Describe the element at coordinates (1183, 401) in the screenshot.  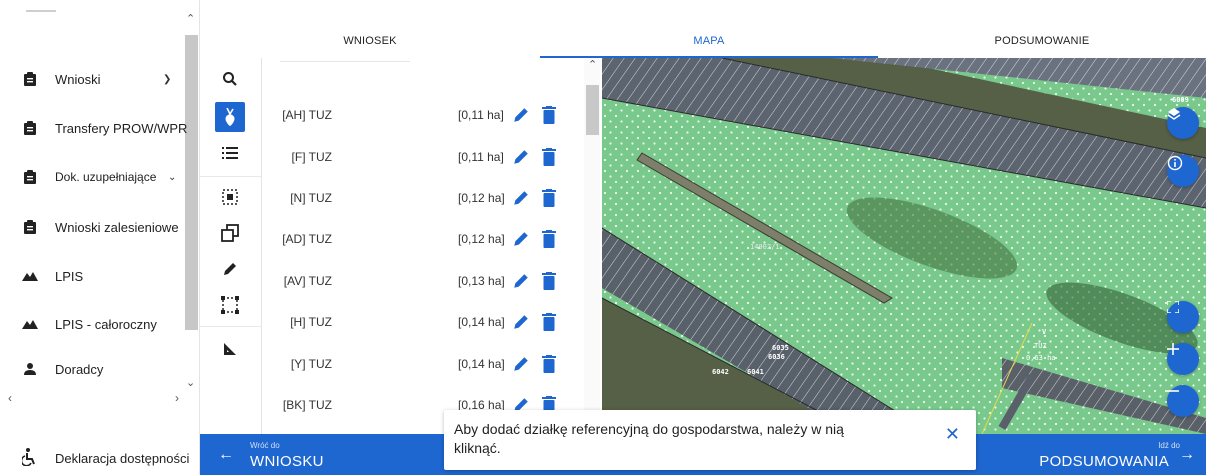
I see `zoom-out-icon` at that location.